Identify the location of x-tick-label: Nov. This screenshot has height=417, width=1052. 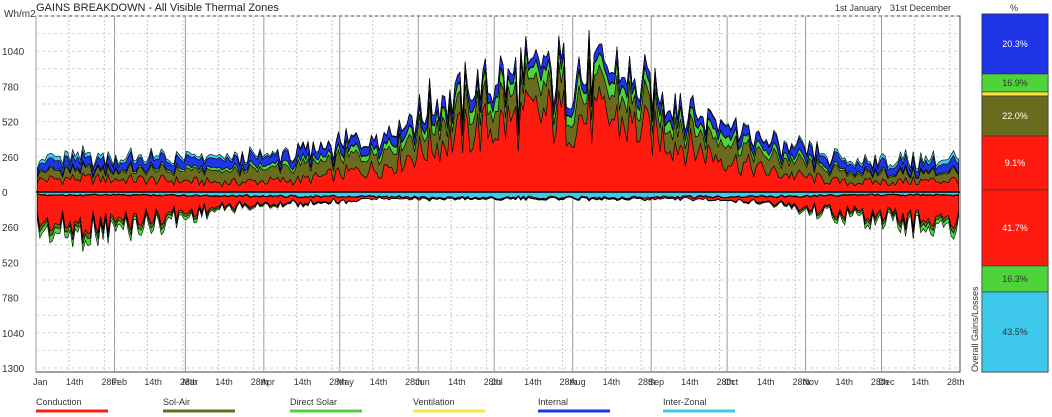
(811, 382).